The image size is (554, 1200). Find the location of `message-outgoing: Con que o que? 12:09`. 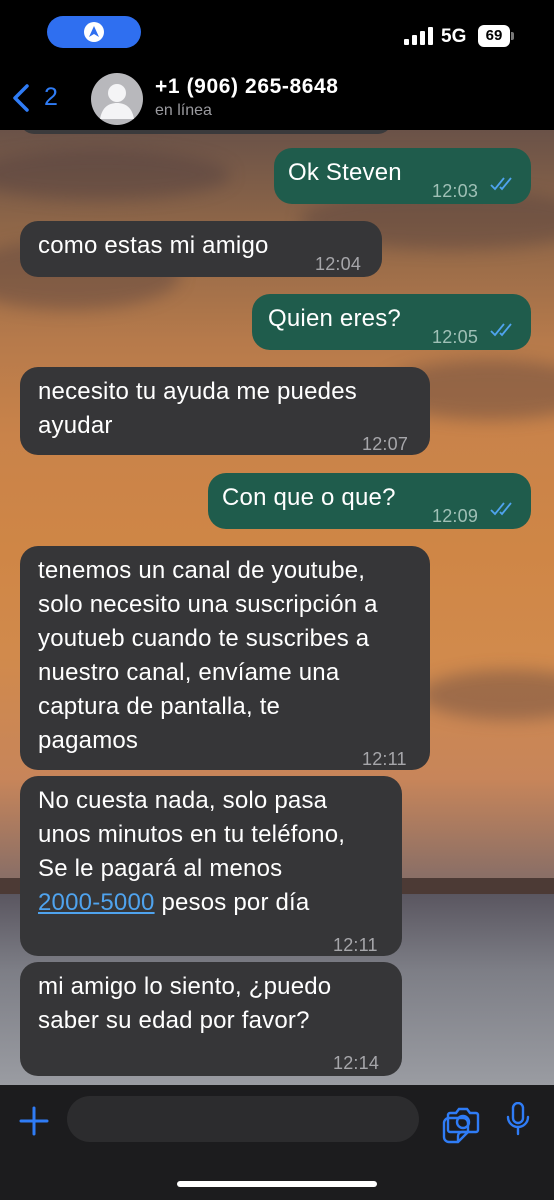

message-outgoing: Con que o que? 12:09 is located at coordinates (369, 501).